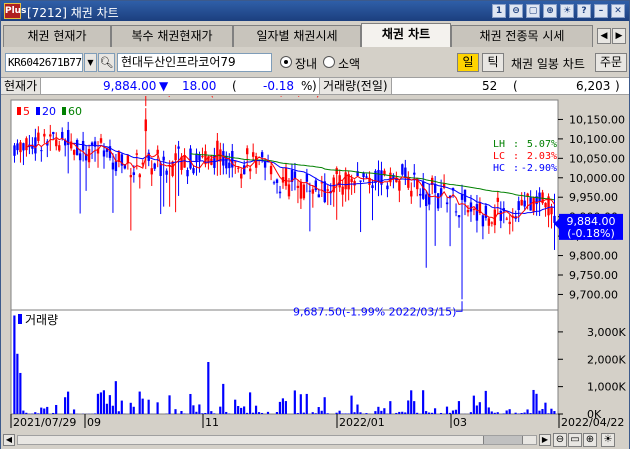 Image resolution: width=630 pixels, height=449 pixels. What do you see at coordinates (106, 62) in the screenshot?
I see `search-icon: 🔍︎` at bounding box center [106, 62].